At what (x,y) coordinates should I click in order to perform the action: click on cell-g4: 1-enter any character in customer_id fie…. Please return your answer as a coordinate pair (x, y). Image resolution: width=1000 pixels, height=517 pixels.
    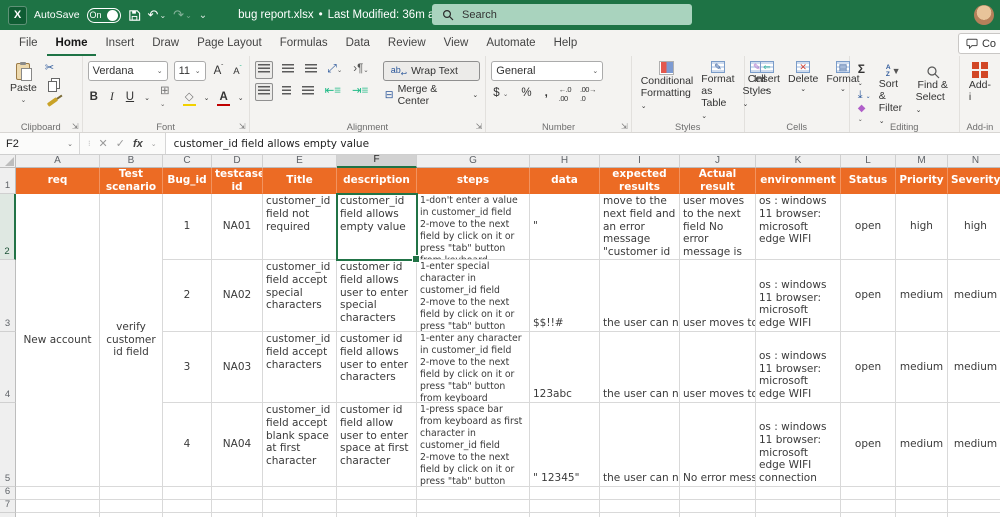
    Looking at the image, I should click on (473, 367).